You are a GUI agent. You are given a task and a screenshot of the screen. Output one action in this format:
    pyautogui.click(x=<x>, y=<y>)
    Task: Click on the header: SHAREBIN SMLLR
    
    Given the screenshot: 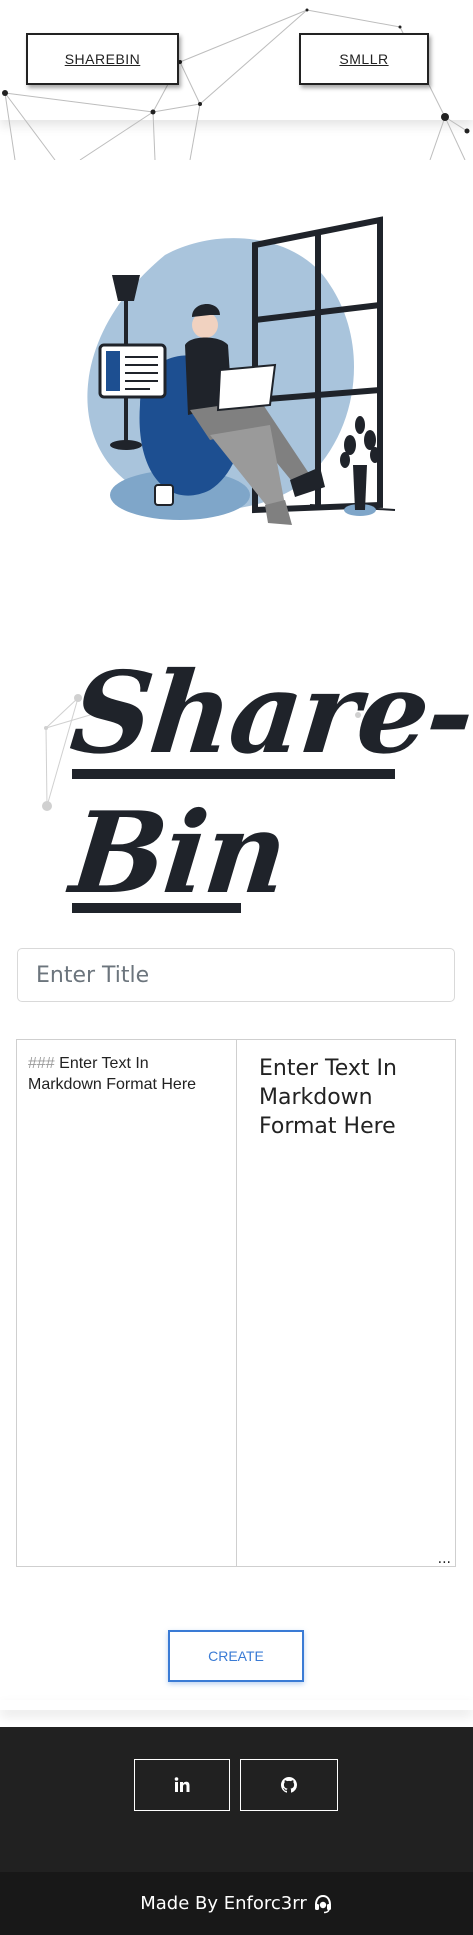 What is the action you would take?
    pyautogui.click(x=236, y=80)
    